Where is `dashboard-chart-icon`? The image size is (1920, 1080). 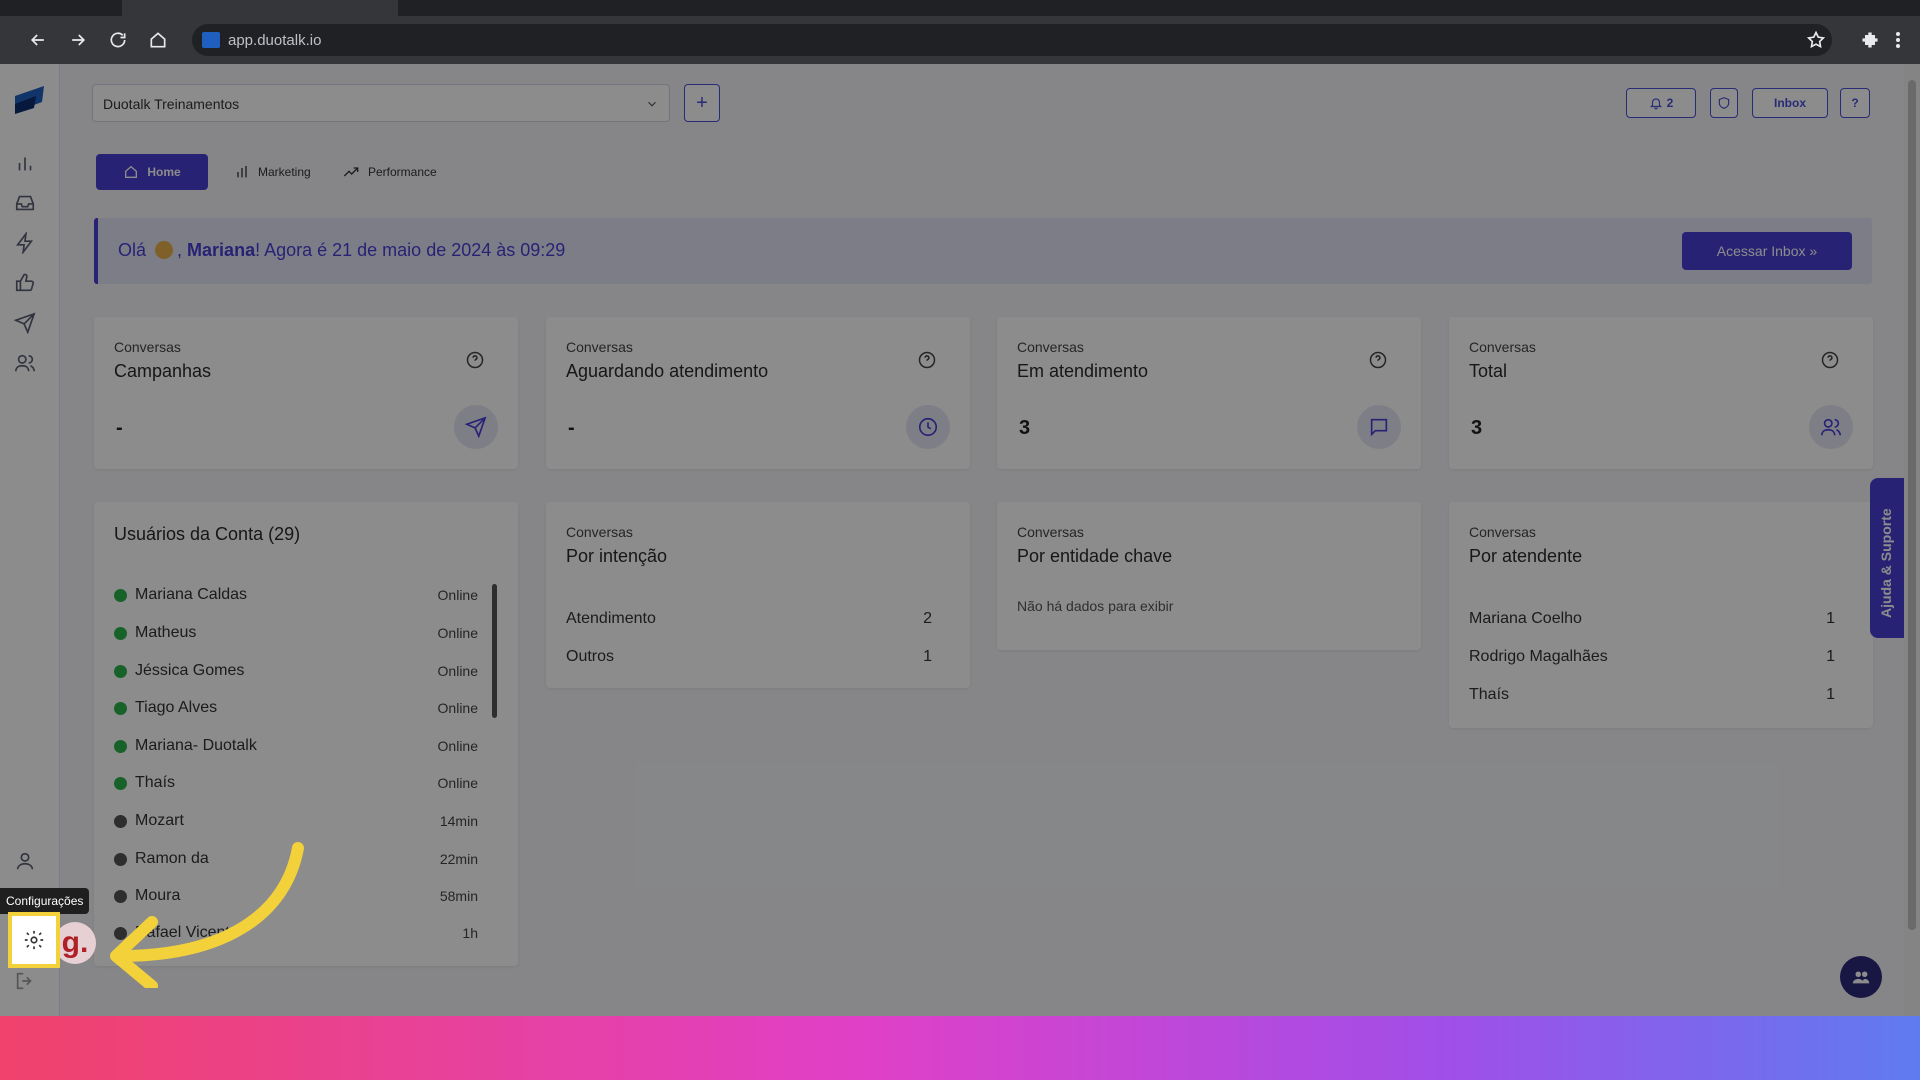
dashboard-chart-icon is located at coordinates (25, 163).